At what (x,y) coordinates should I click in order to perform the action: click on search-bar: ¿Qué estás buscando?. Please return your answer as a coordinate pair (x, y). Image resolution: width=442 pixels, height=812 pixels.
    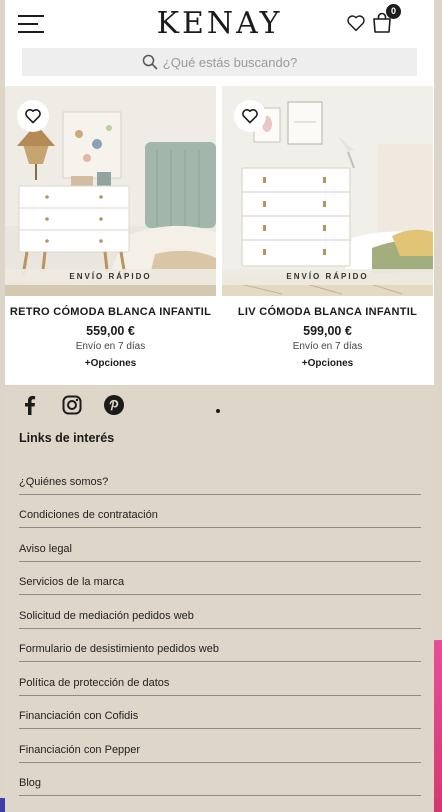
    Looking at the image, I should click on (219, 62).